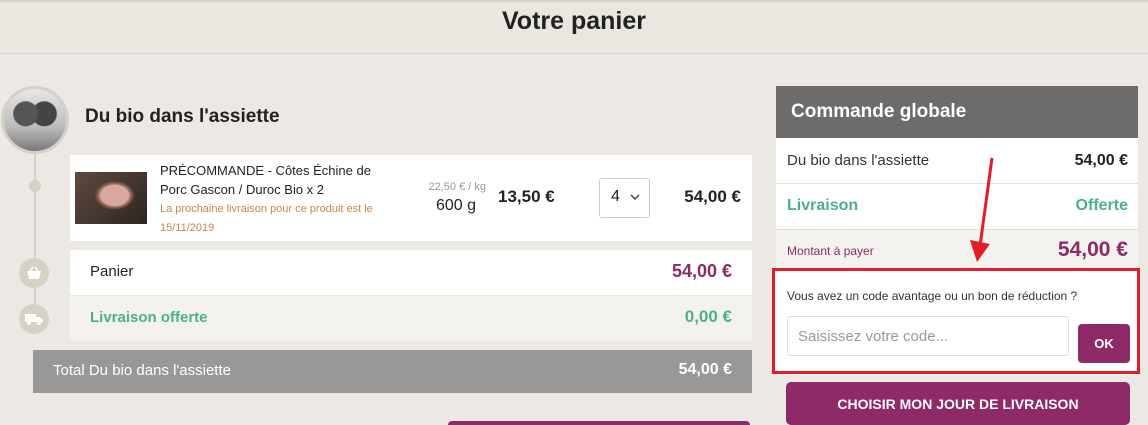  I want to click on quantity-value: 4, so click(615, 196).